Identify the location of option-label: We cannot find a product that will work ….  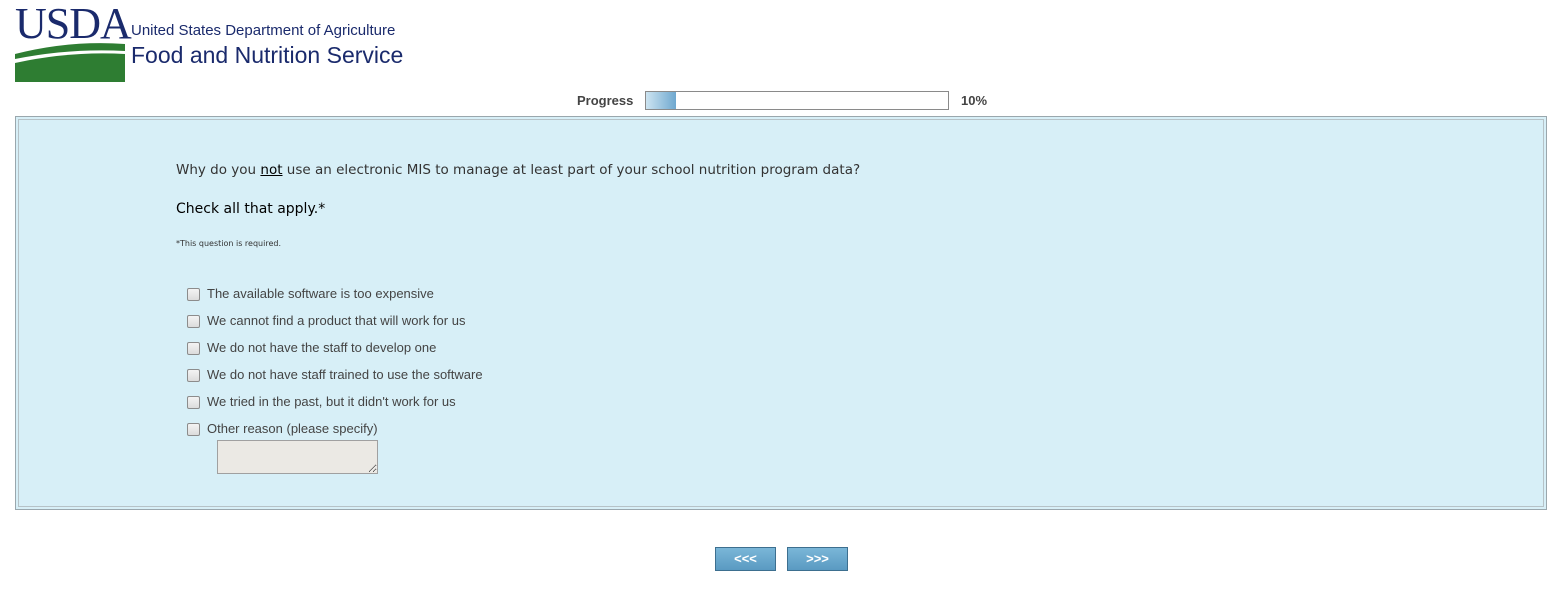
(336, 320).